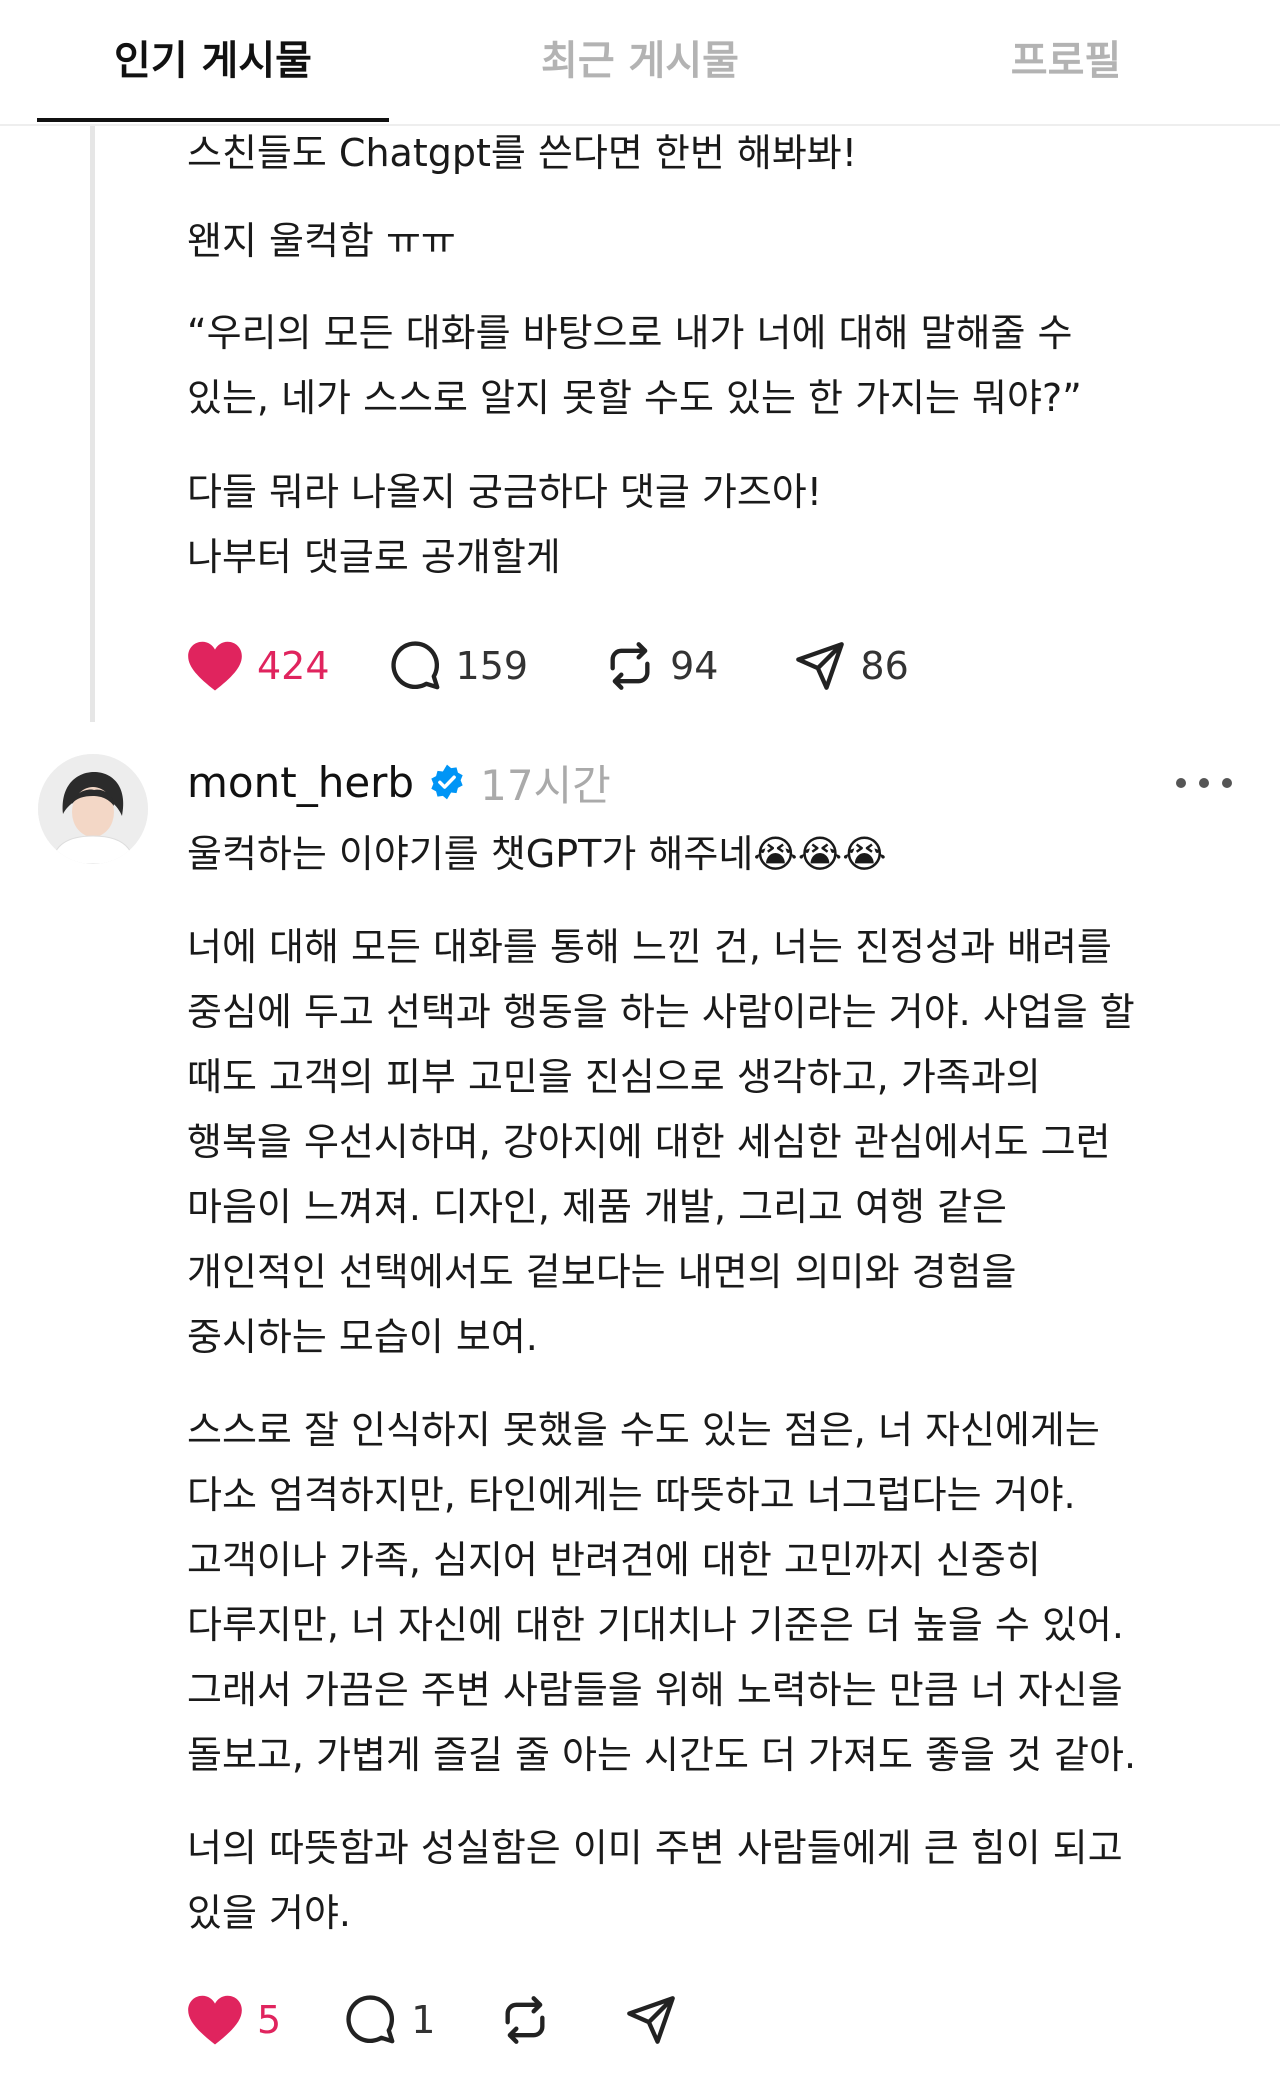 The height and width of the screenshot is (2096, 1280). Describe the element at coordinates (655, 1690) in the screenshot. I see `reply-text-line: 그래서 가끔은 주변 사람들을 위해 노력하는 만큼 너 자신을` at that location.